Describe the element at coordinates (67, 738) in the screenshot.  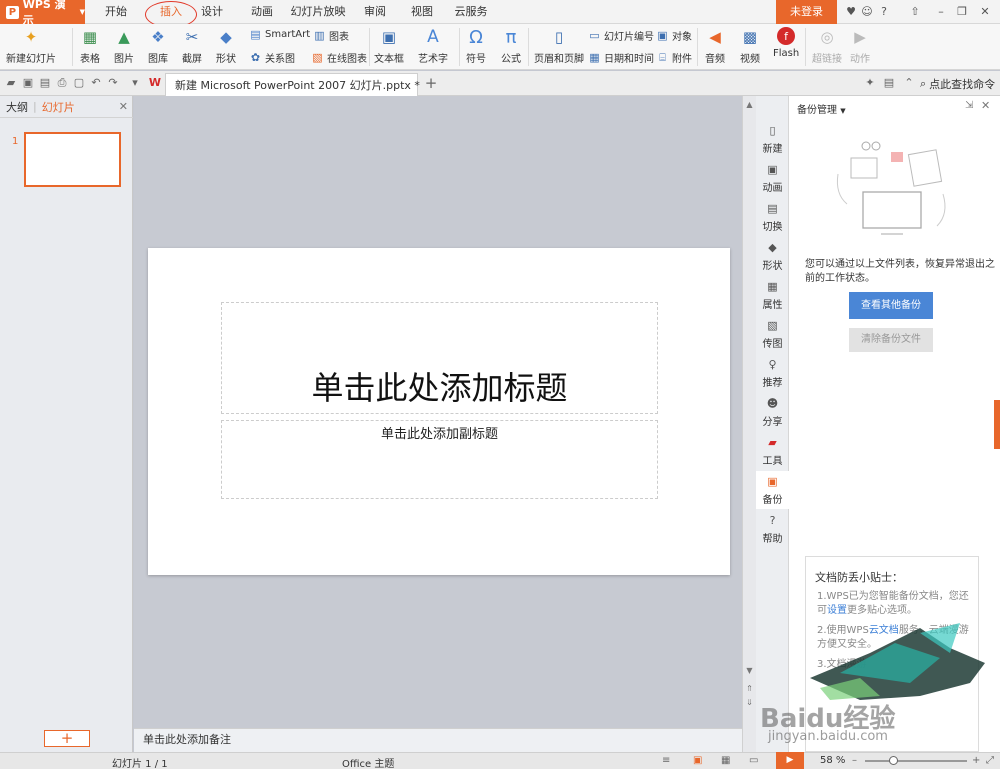
I see `add-slide-button: +` at that location.